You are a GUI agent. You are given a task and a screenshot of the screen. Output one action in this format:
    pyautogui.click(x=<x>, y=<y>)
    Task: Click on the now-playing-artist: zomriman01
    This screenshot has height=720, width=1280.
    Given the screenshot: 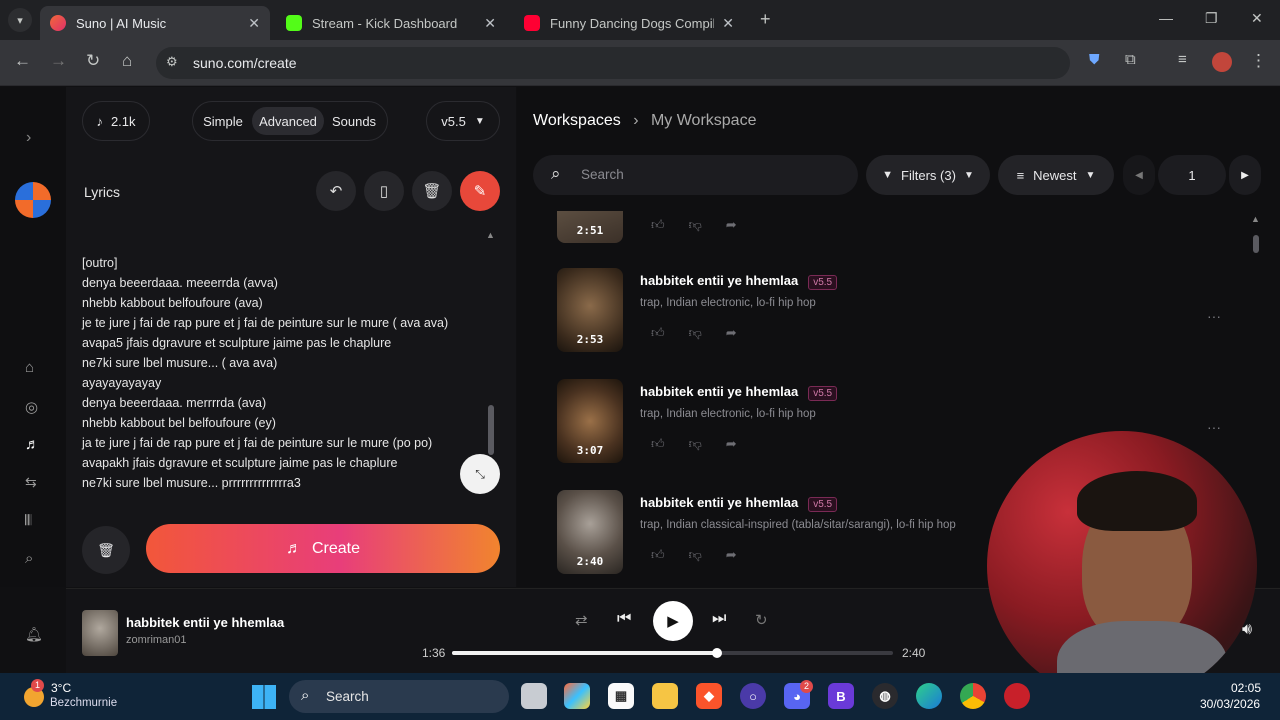 What is the action you would take?
    pyautogui.click(x=156, y=640)
    